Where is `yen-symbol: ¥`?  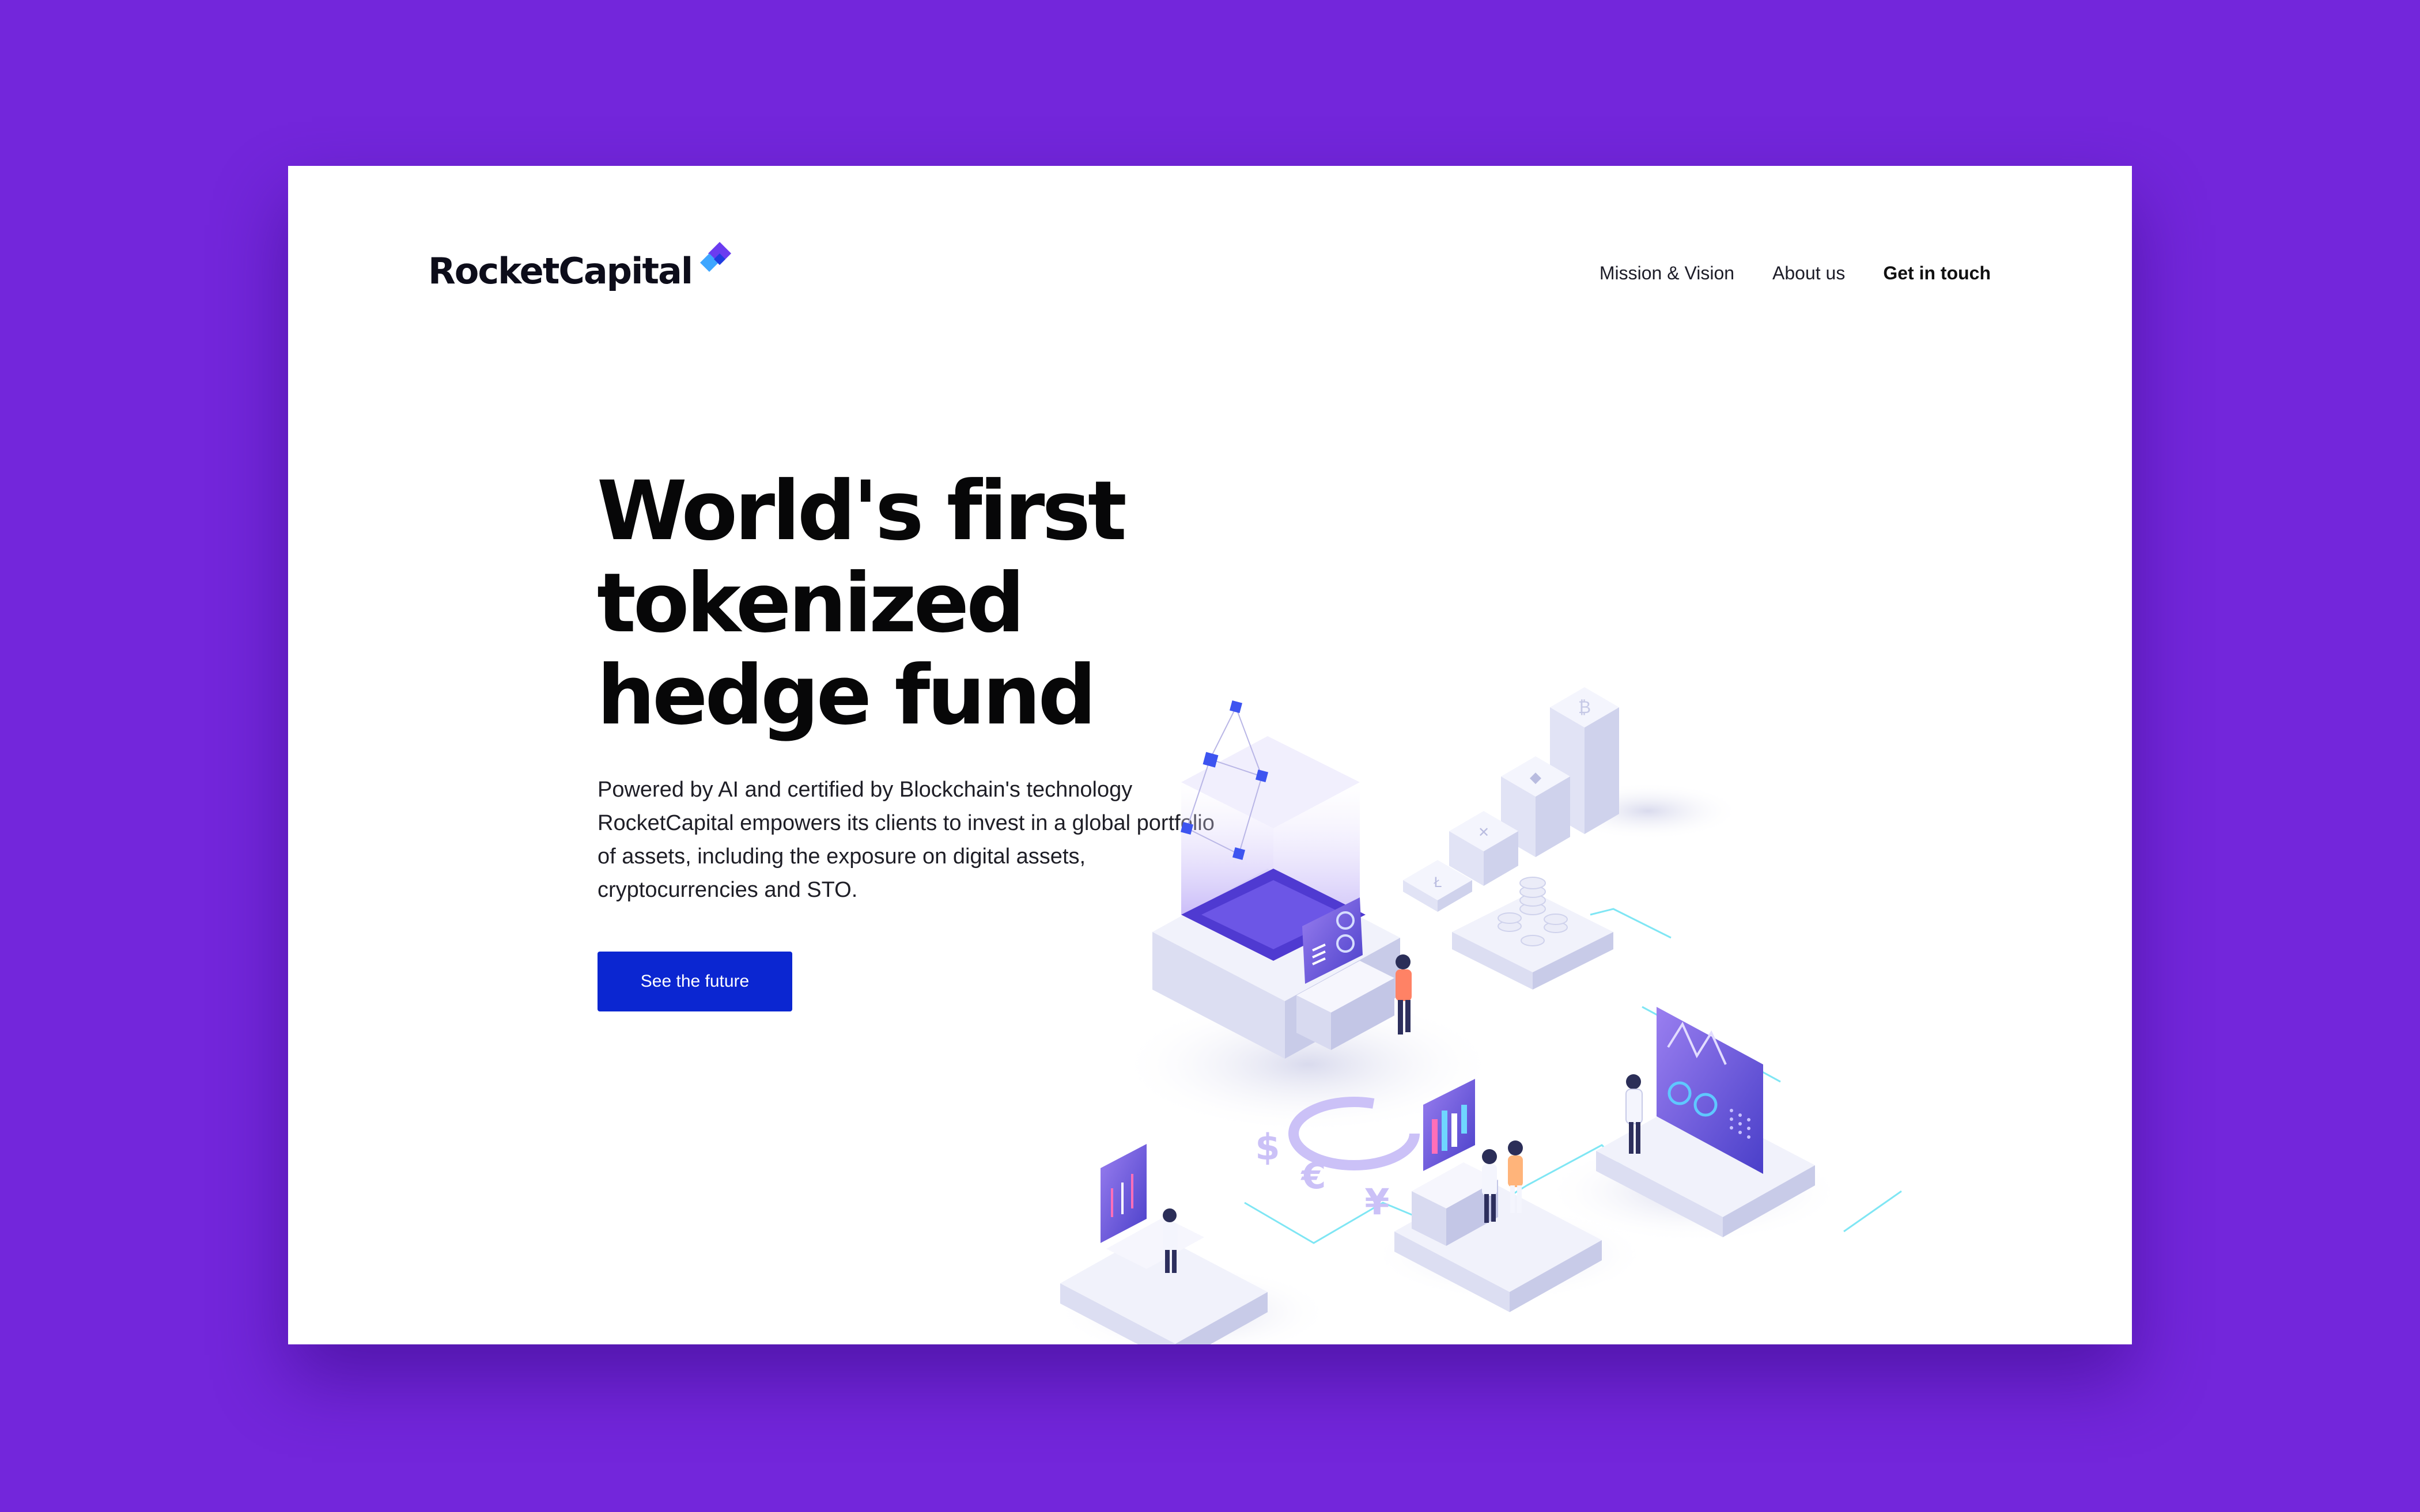
yen-symbol: ¥ is located at coordinates (1376, 1202).